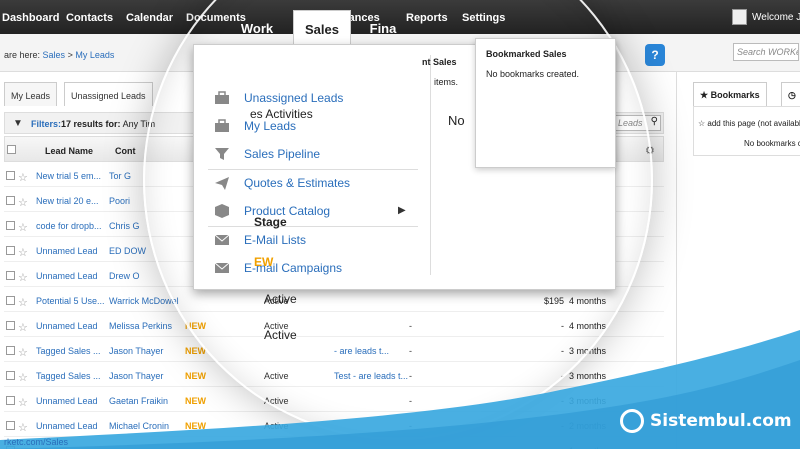 This screenshot has height=449, width=800. I want to click on menu-item-label: My Leads, so click(270, 126).